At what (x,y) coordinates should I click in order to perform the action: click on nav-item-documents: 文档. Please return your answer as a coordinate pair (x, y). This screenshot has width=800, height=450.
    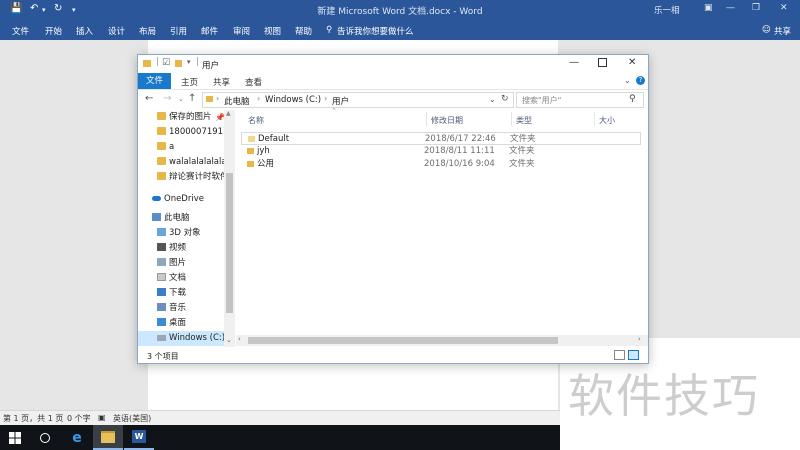
    Looking at the image, I should click on (171, 278).